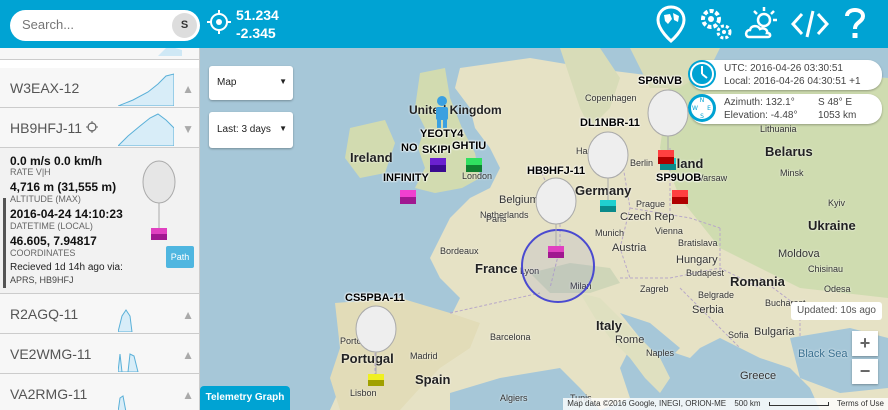  What do you see at coordinates (629, 248) in the screenshot?
I see `place-austria: Austria` at bounding box center [629, 248].